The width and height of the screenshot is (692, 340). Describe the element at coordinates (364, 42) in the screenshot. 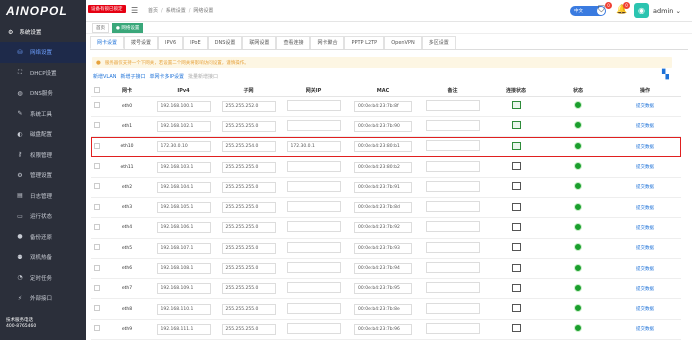

I see `tab-8: PPTP L2TP` at that location.